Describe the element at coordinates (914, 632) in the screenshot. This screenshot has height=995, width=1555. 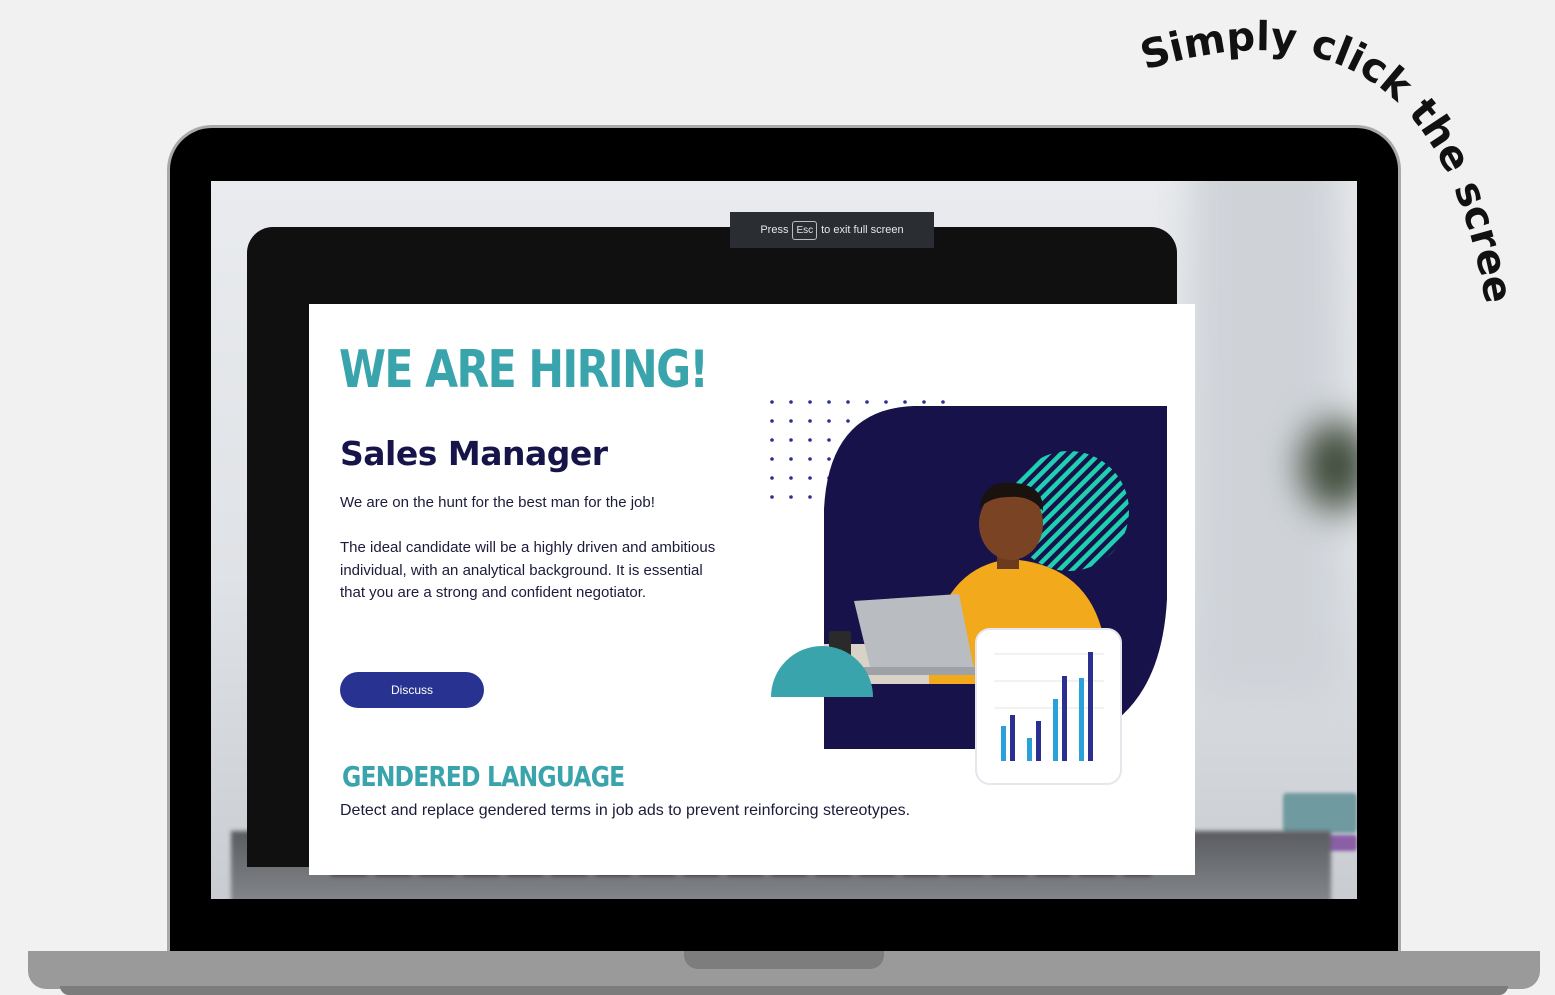
I see `person-laptop` at that location.